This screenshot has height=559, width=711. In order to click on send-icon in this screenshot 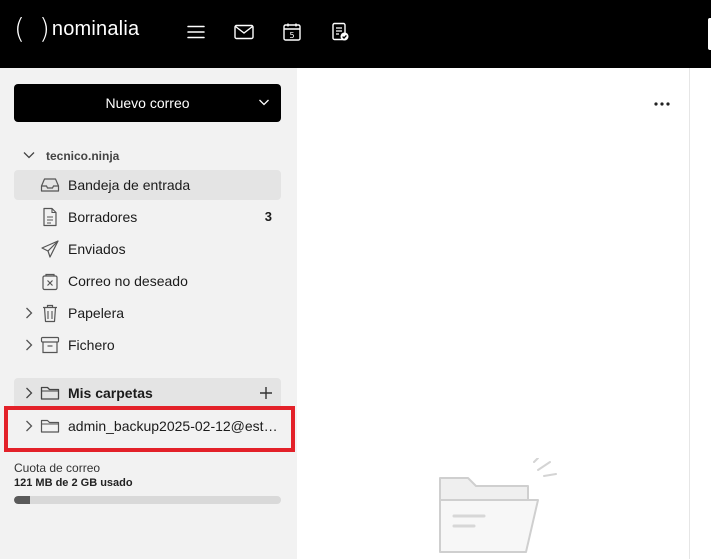, I will do `click(50, 249)`.